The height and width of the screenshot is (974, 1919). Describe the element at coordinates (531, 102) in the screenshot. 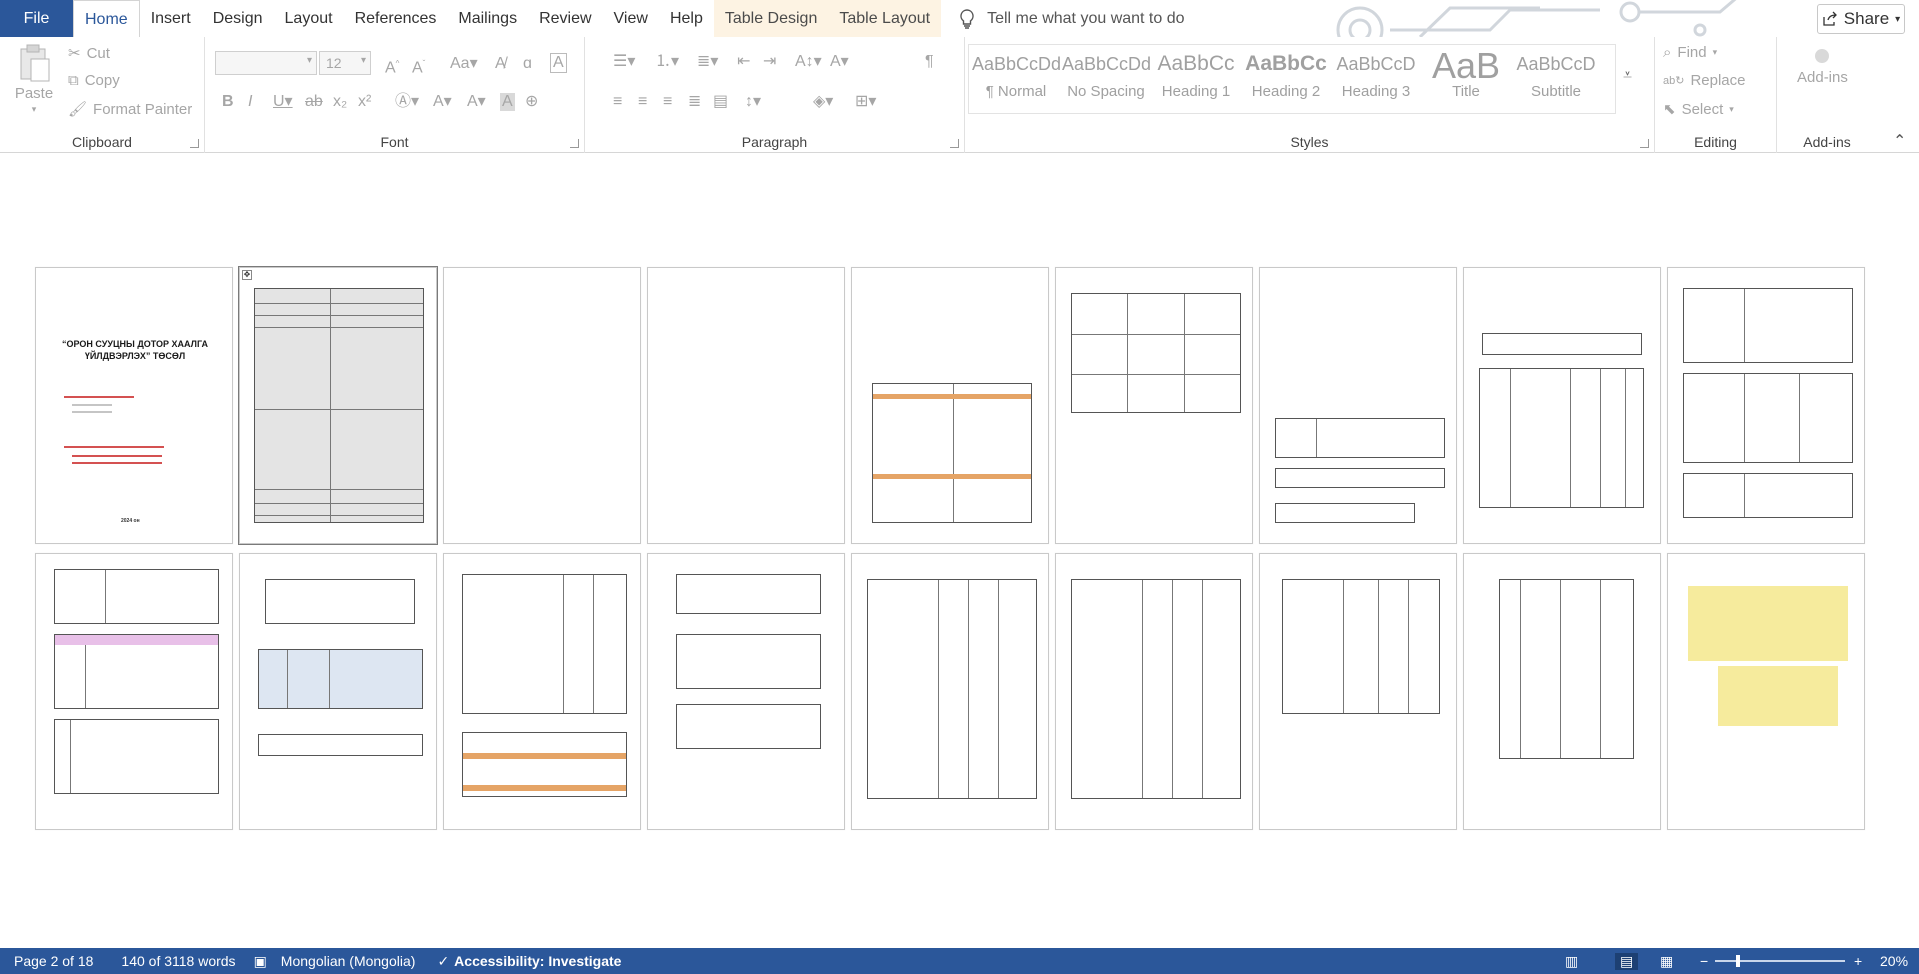

I see `enclose-character-icon: ⊕` at that location.